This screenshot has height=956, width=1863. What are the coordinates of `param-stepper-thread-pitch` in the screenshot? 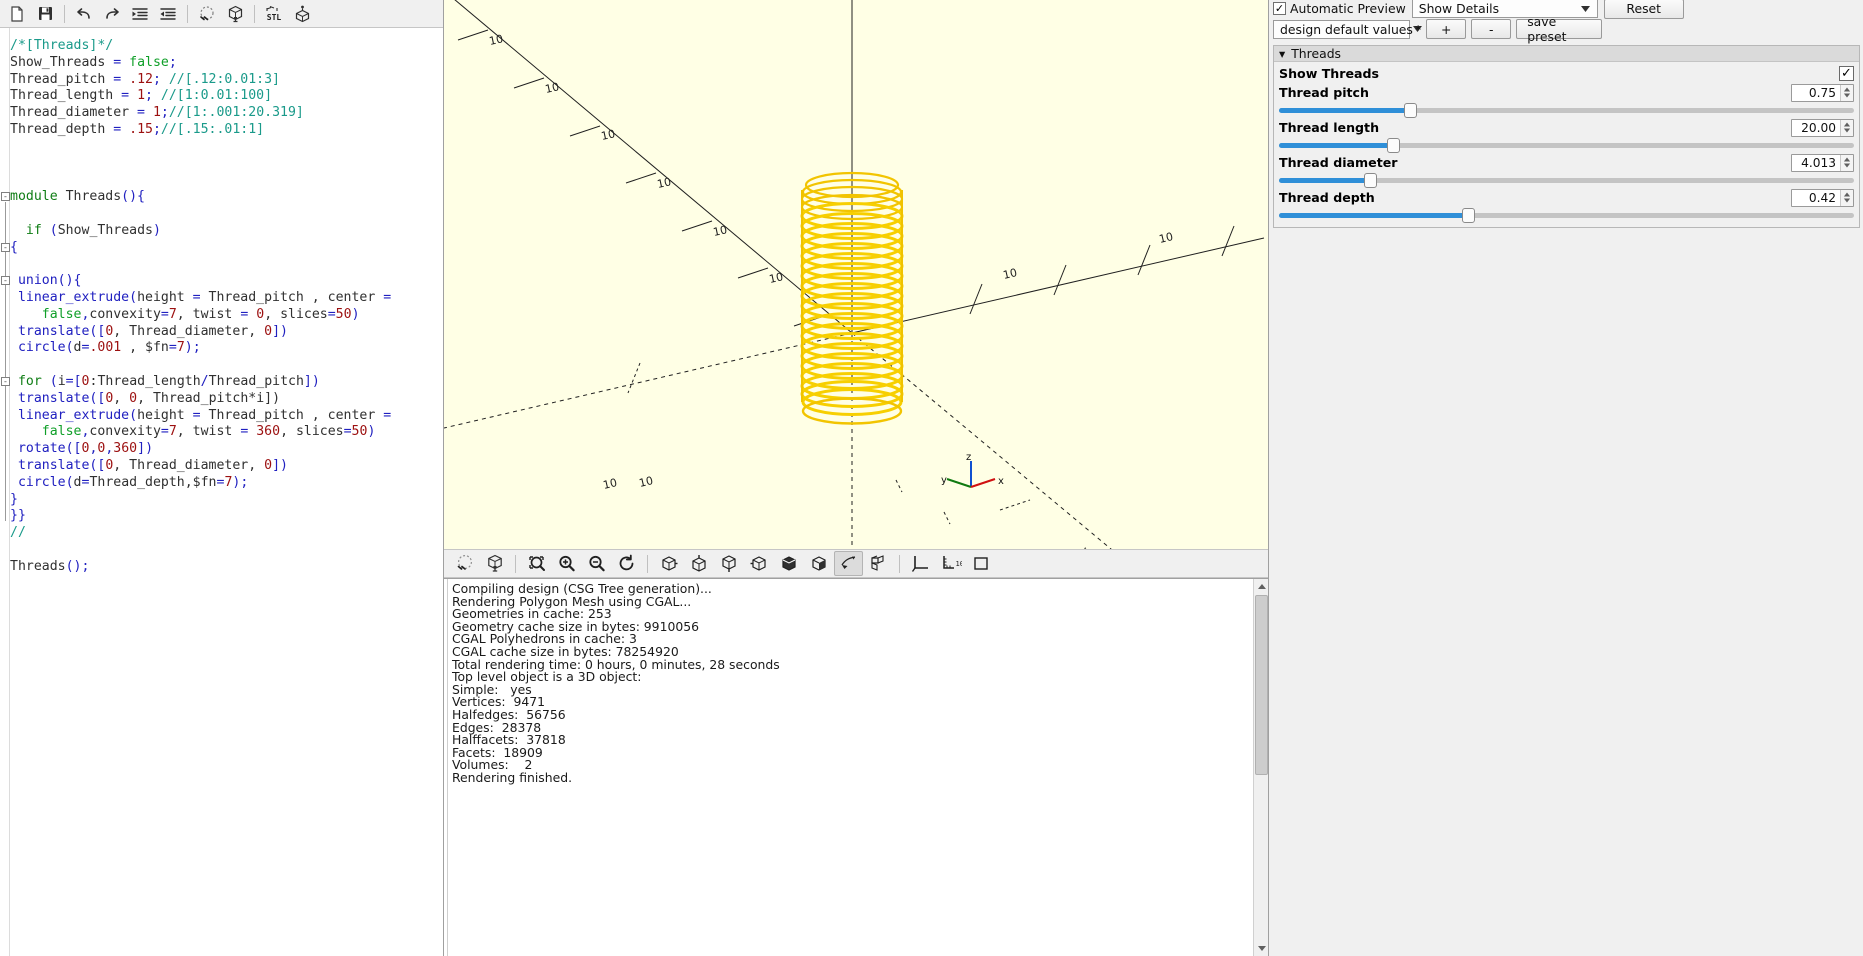 It's located at (1846, 92).